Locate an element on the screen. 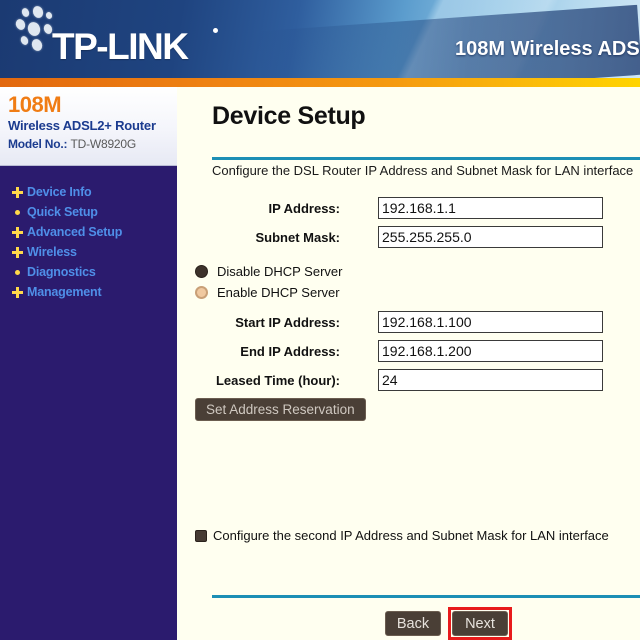 The image size is (640, 640). sidebar-item-label: Management is located at coordinates (64, 292).